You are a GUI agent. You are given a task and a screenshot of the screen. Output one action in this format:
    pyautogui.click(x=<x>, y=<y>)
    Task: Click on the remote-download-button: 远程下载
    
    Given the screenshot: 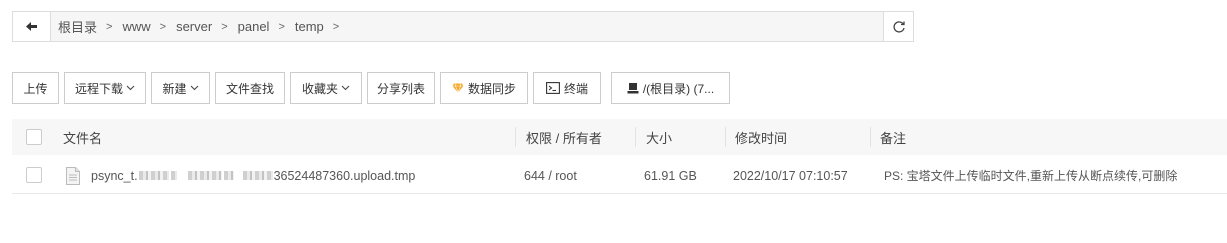 What is the action you would take?
    pyautogui.click(x=105, y=88)
    